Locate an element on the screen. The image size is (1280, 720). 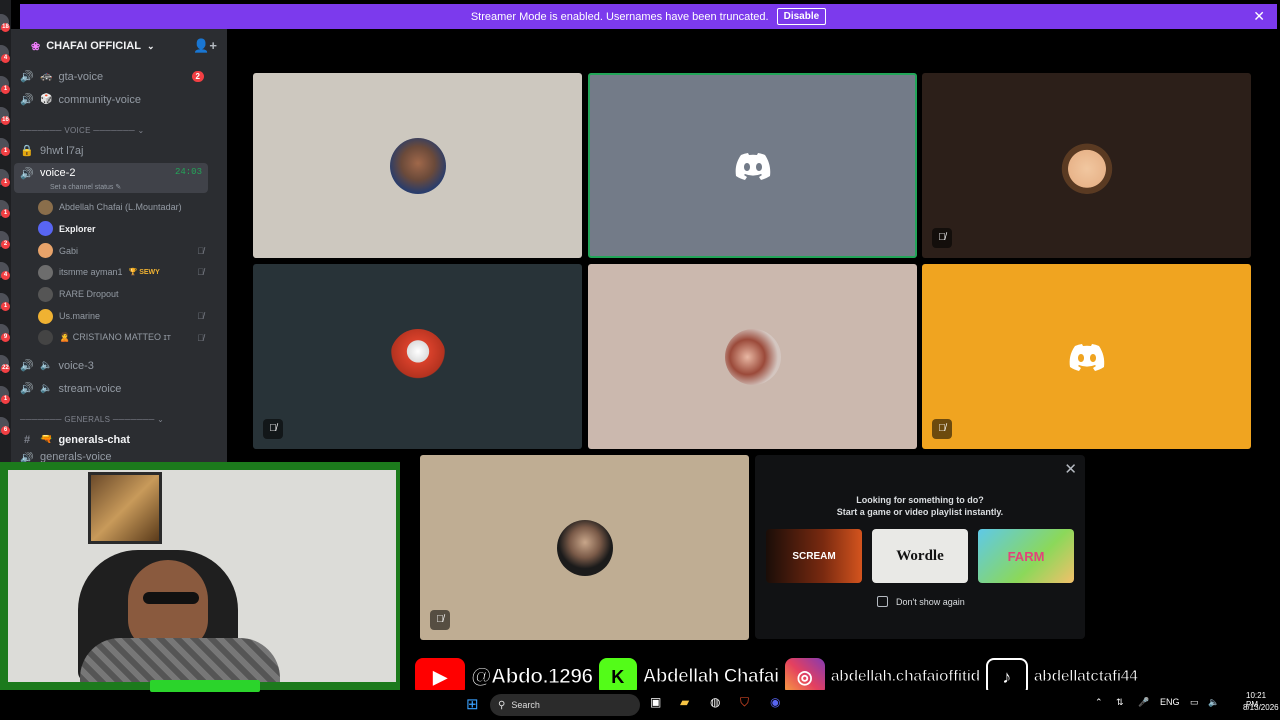
clock-date: 8/13/2026 is located at coordinates (1261, 707).